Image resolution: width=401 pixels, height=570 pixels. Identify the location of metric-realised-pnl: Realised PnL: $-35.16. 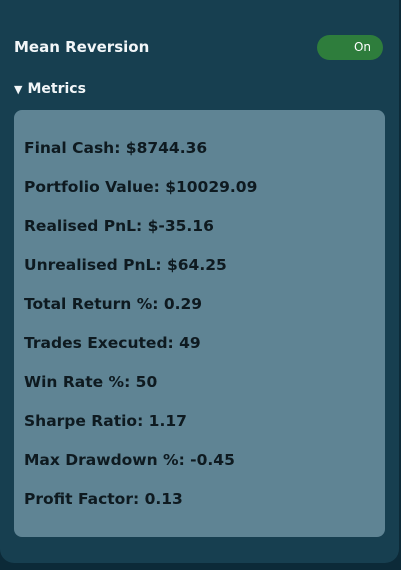
(119, 226).